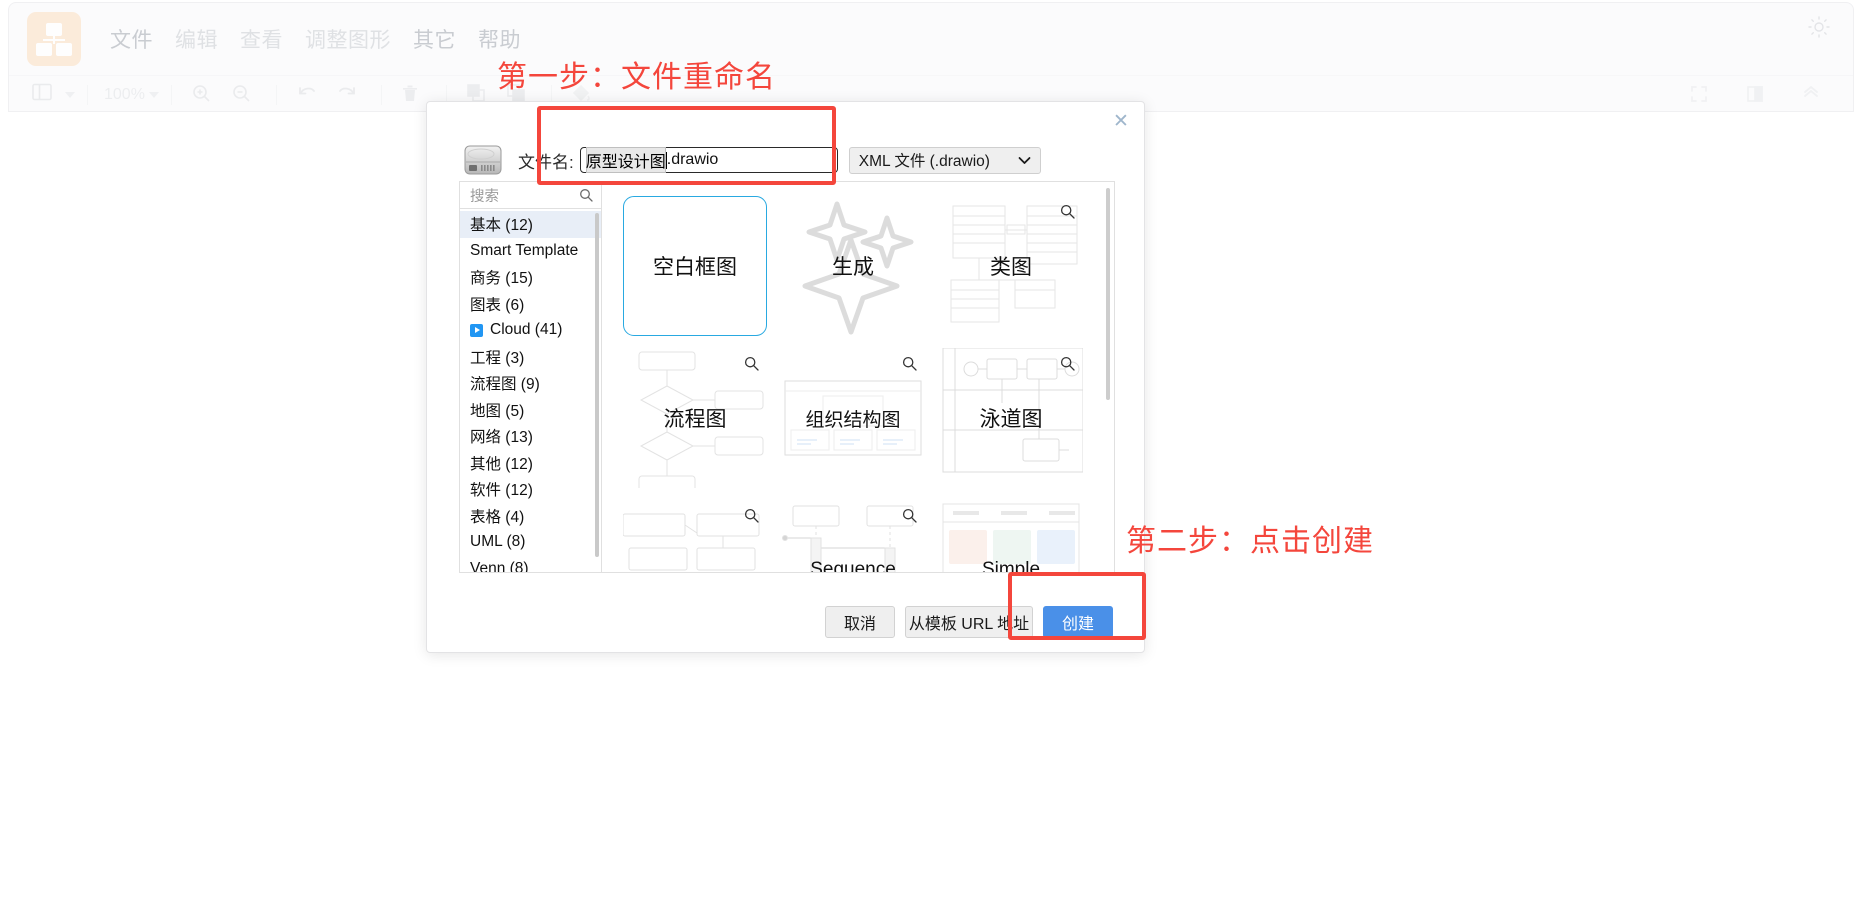 This screenshot has height=923, width=1862. I want to click on template-item, so click(695, 533).